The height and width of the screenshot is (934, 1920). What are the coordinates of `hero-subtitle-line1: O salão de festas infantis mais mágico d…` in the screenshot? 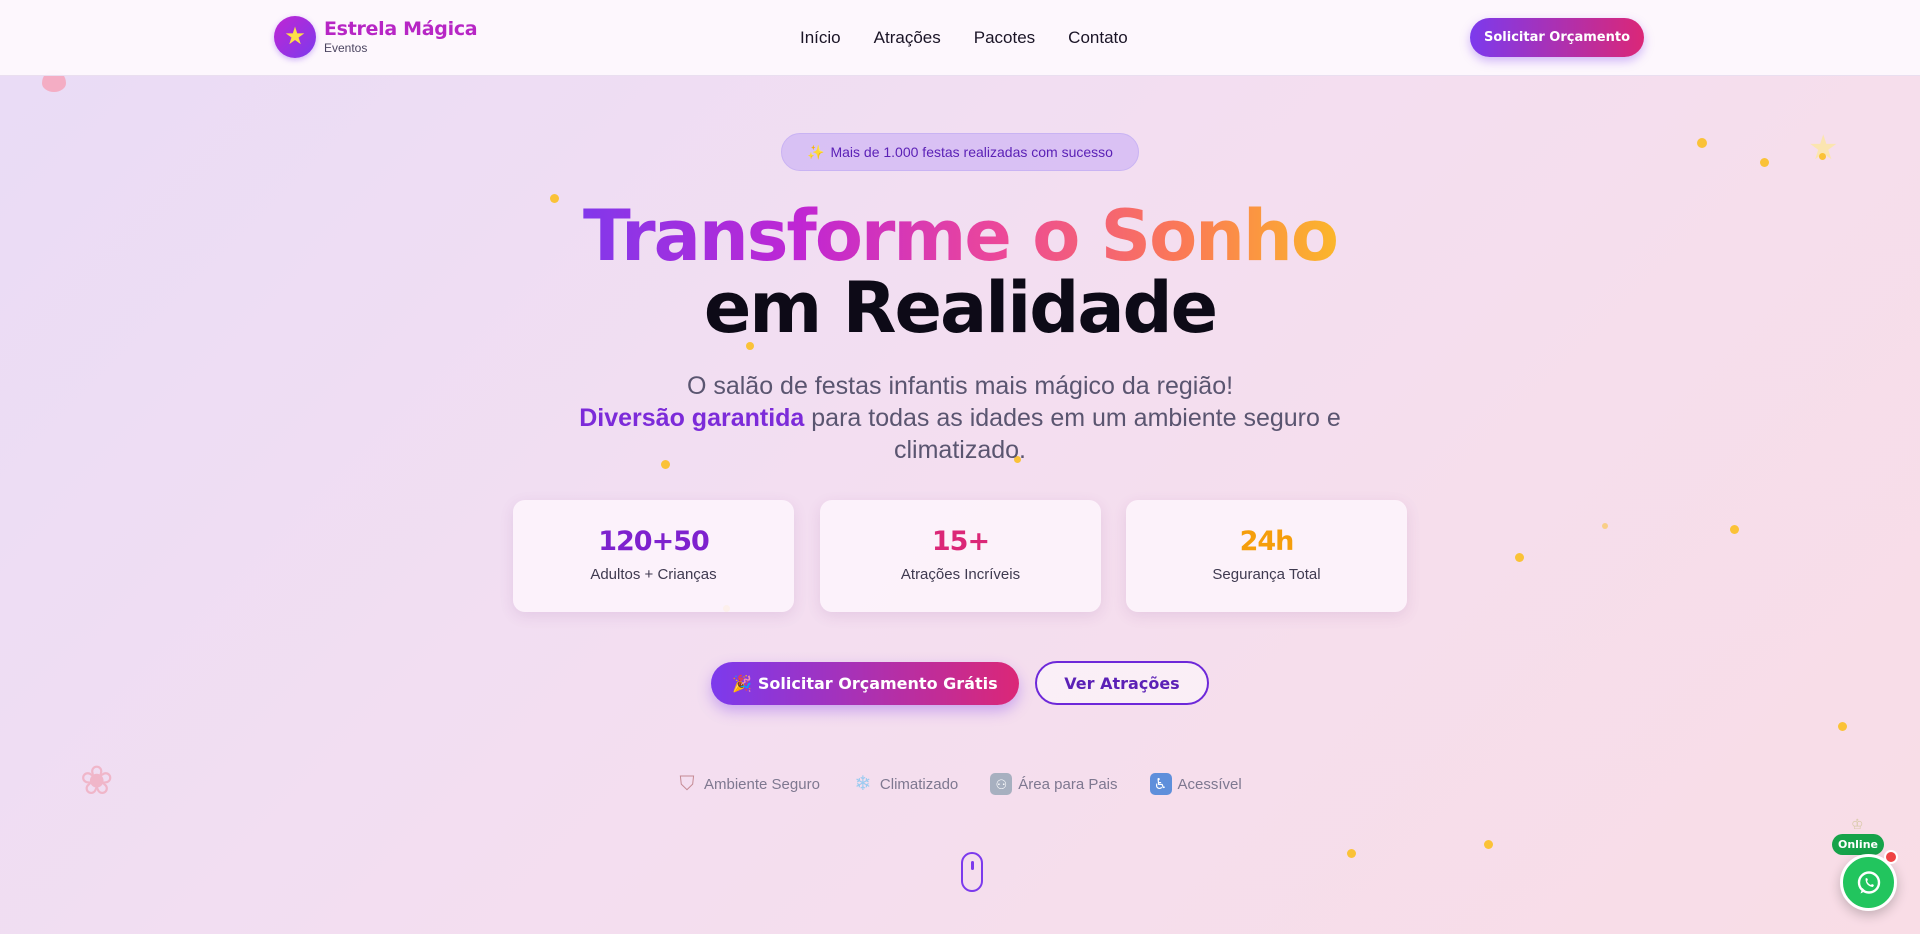 It's located at (960, 386).